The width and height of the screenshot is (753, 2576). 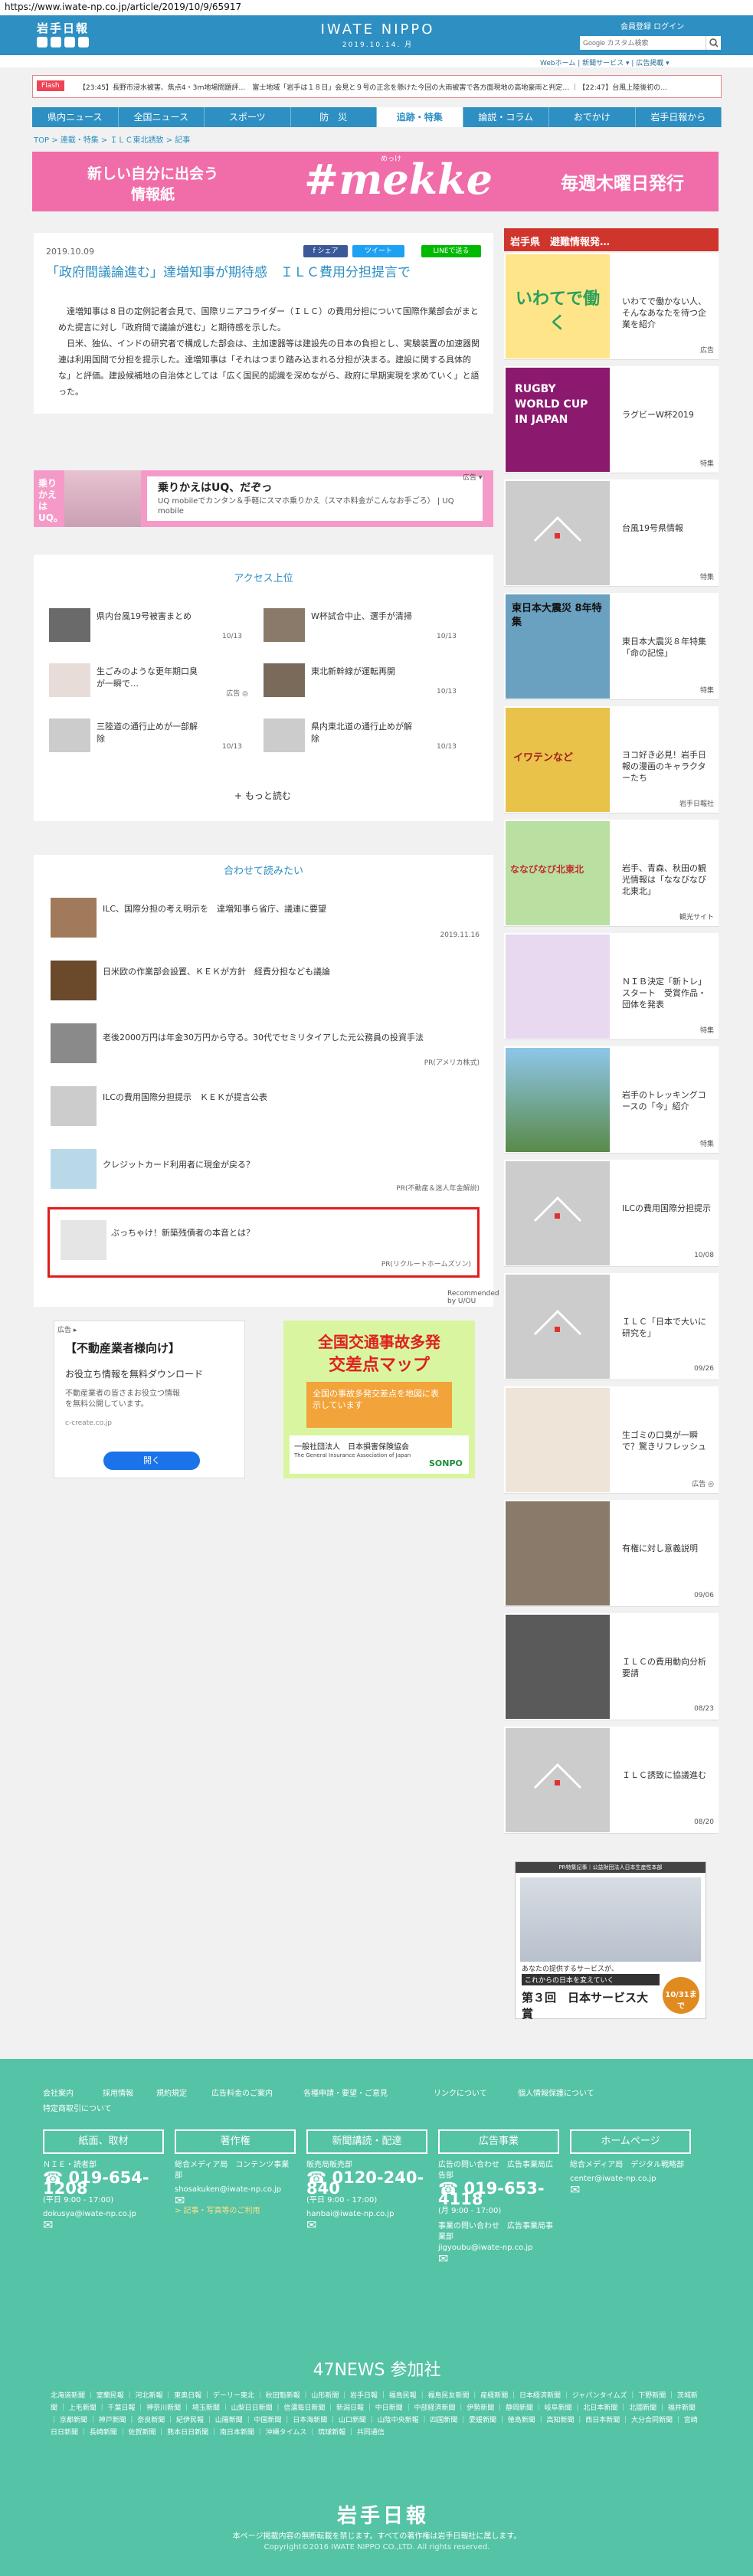 I want to click on open-button: 開く, so click(x=151, y=1461).